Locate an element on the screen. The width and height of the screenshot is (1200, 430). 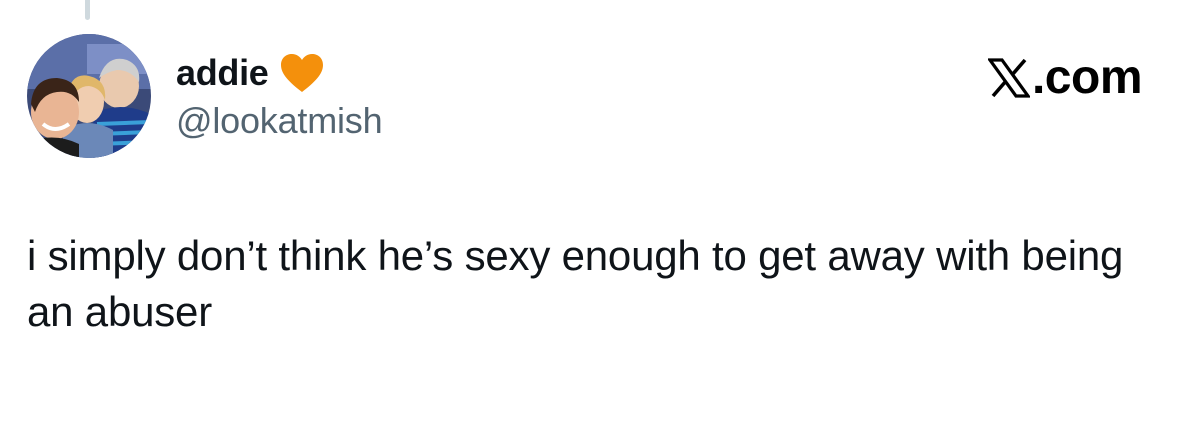
orange-heart-icon is located at coordinates (302, 73).